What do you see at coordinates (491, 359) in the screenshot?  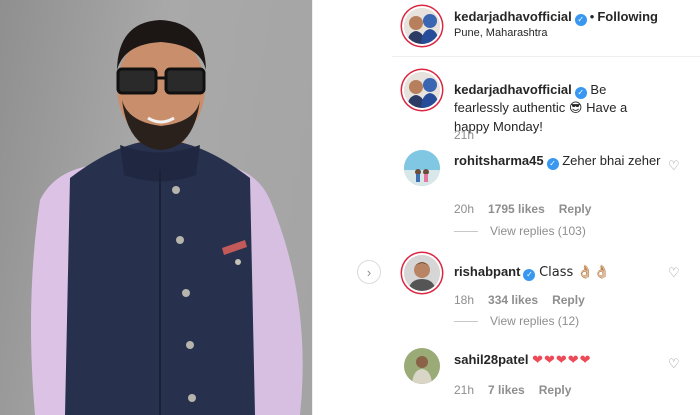 I see `comment-username: sahil28patel` at bounding box center [491, 359].